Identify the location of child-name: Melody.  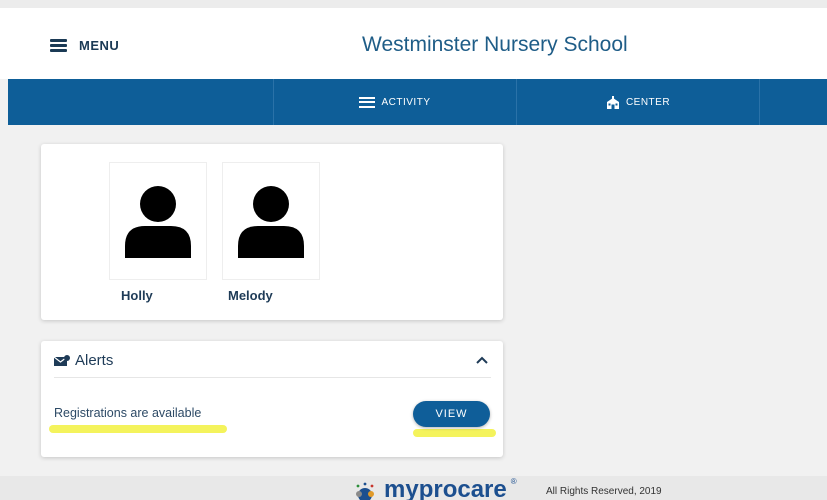
(250, 295).